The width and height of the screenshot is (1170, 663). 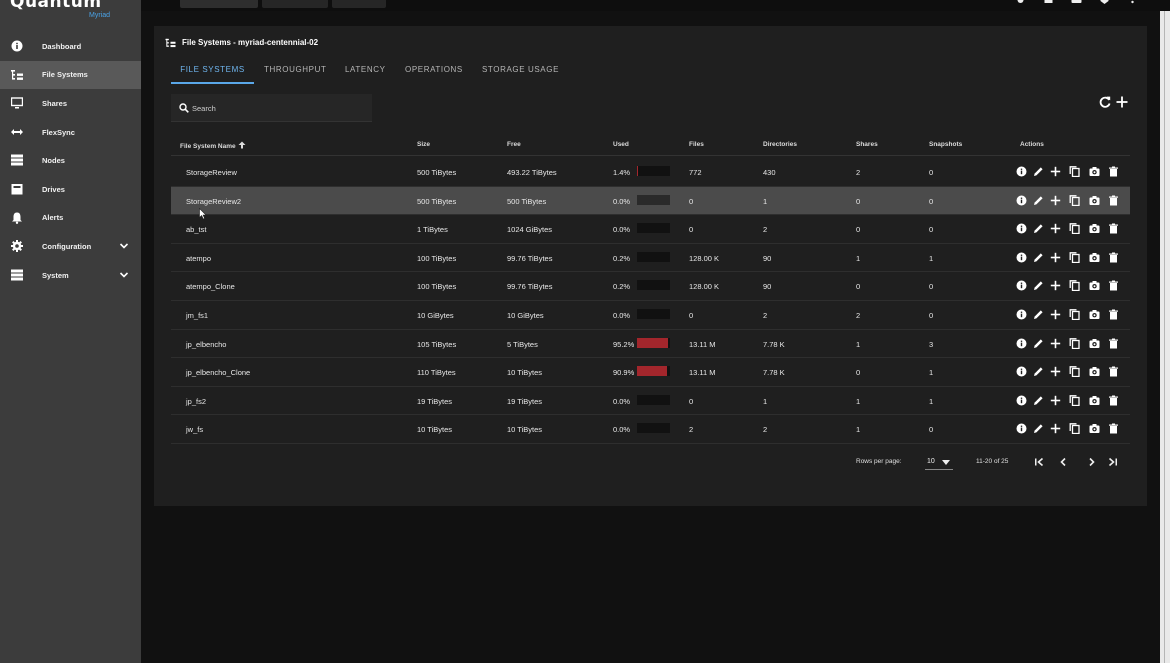 I want to click on tab-throughput: THROUGHPUT, so click(x=295, y=72).